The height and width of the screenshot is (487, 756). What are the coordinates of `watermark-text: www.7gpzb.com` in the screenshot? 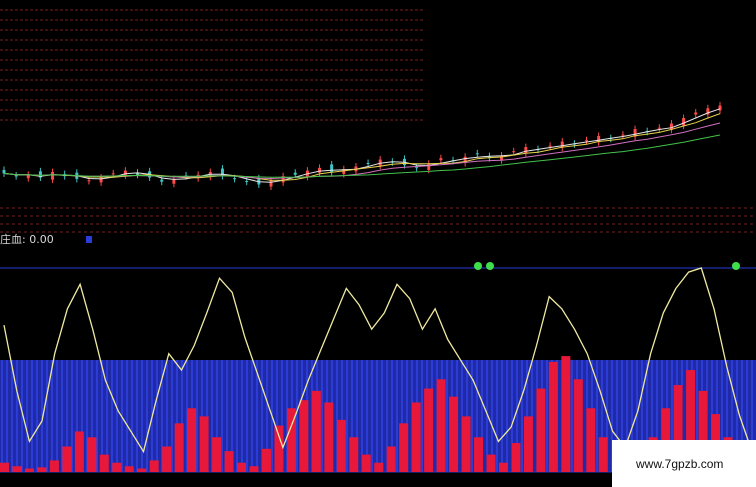 It's located at (679, 464).